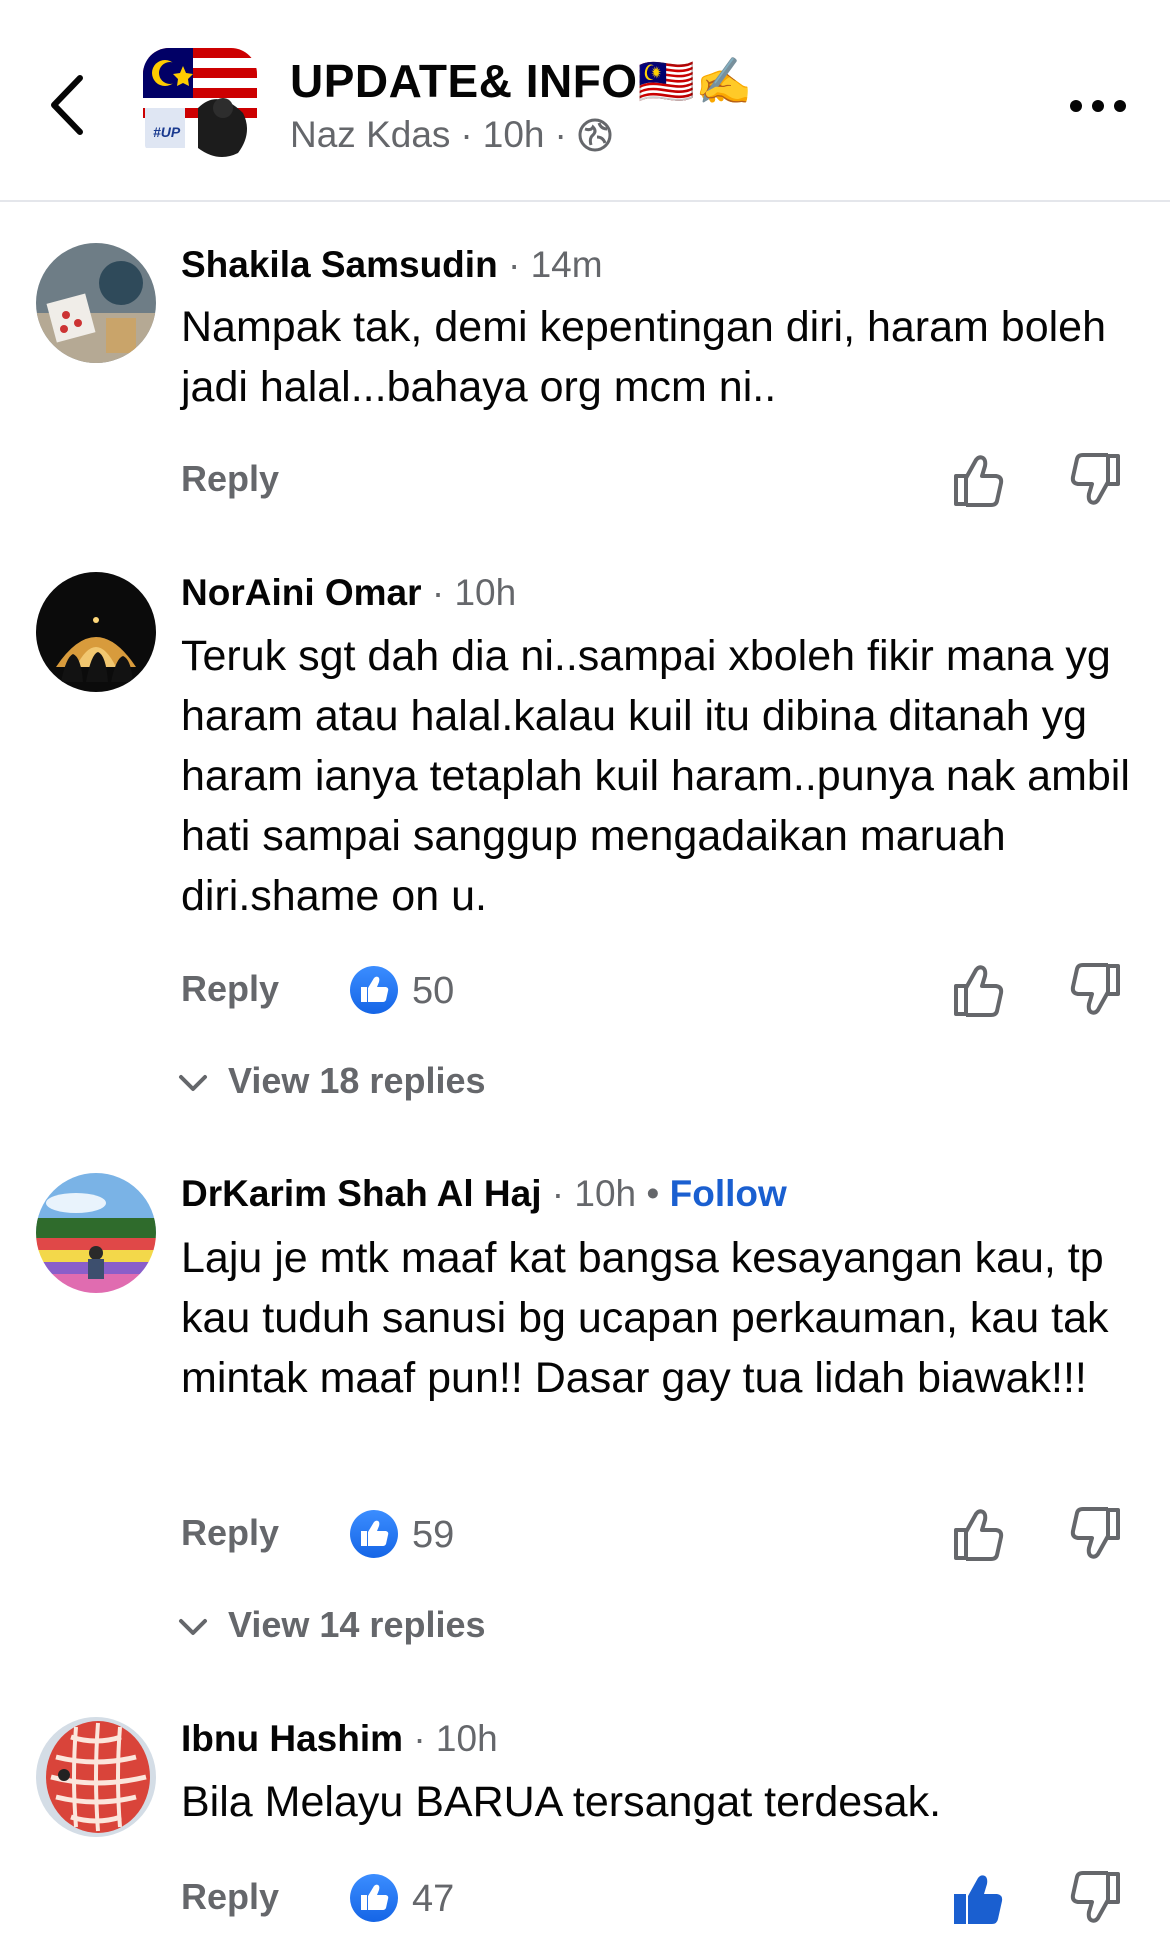 Image resolution: width=1170 pixels, height=1949 pixels. Describe the element at coordinates (167, 132) in the screenshot. I see `avatar-badge: #UP` at that location.